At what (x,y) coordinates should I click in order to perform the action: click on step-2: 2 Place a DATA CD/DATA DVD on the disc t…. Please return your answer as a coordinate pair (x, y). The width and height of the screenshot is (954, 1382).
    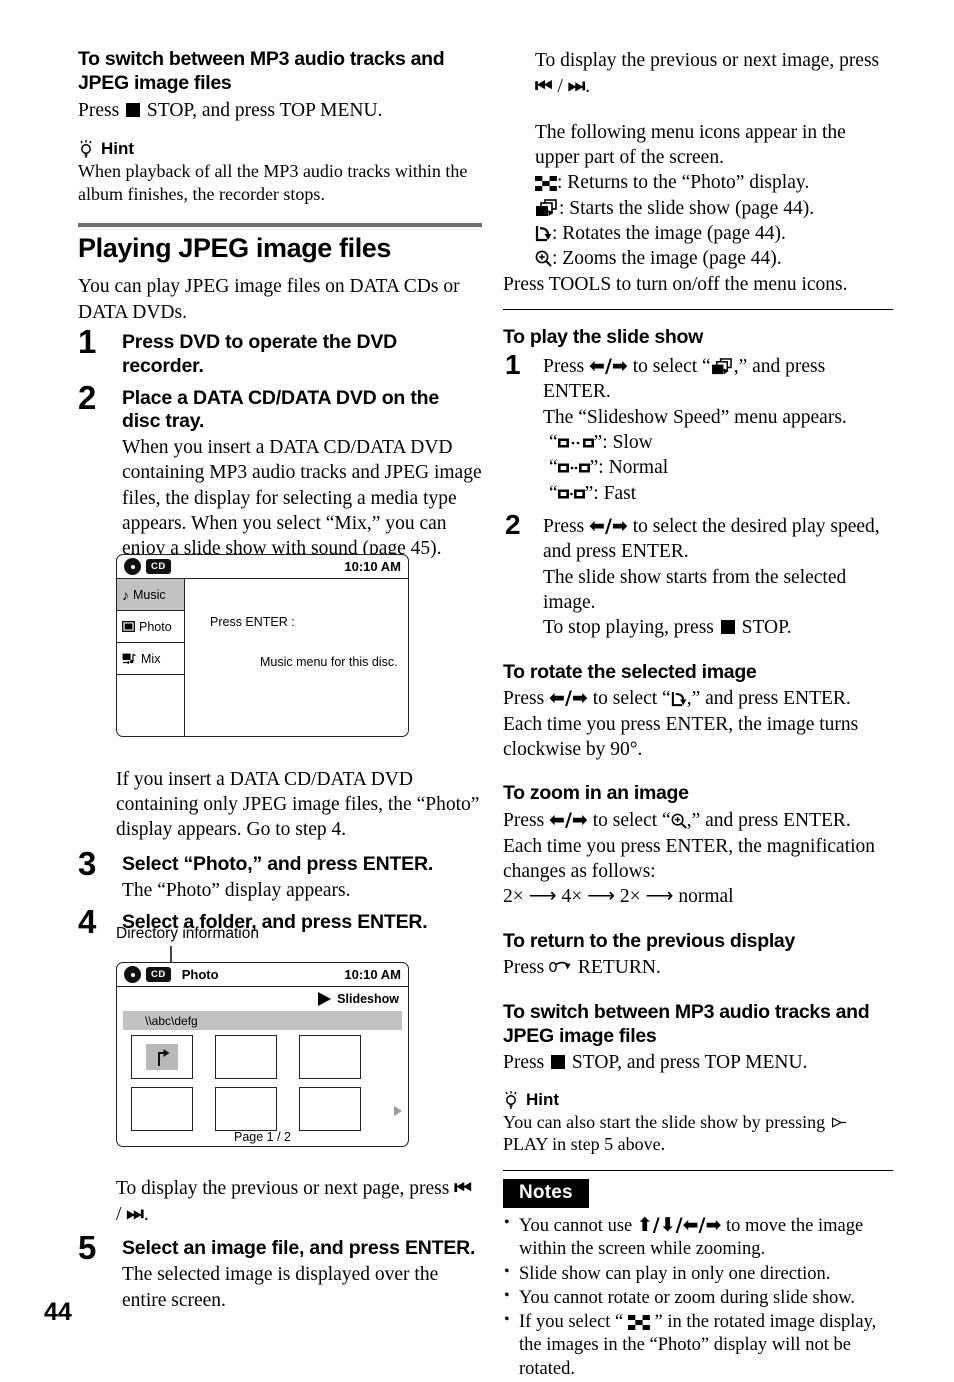
    Looking at the image, I should click on (280, 471).